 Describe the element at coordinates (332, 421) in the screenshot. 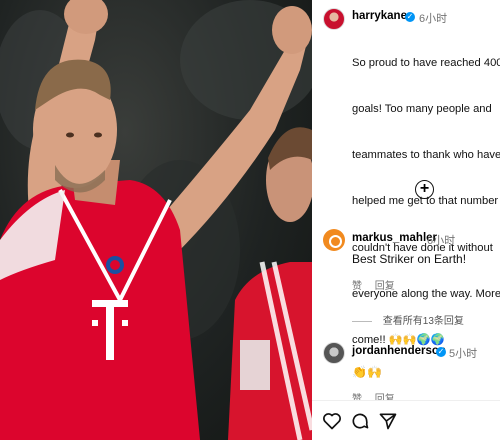

I see `heart-icon` at that location.